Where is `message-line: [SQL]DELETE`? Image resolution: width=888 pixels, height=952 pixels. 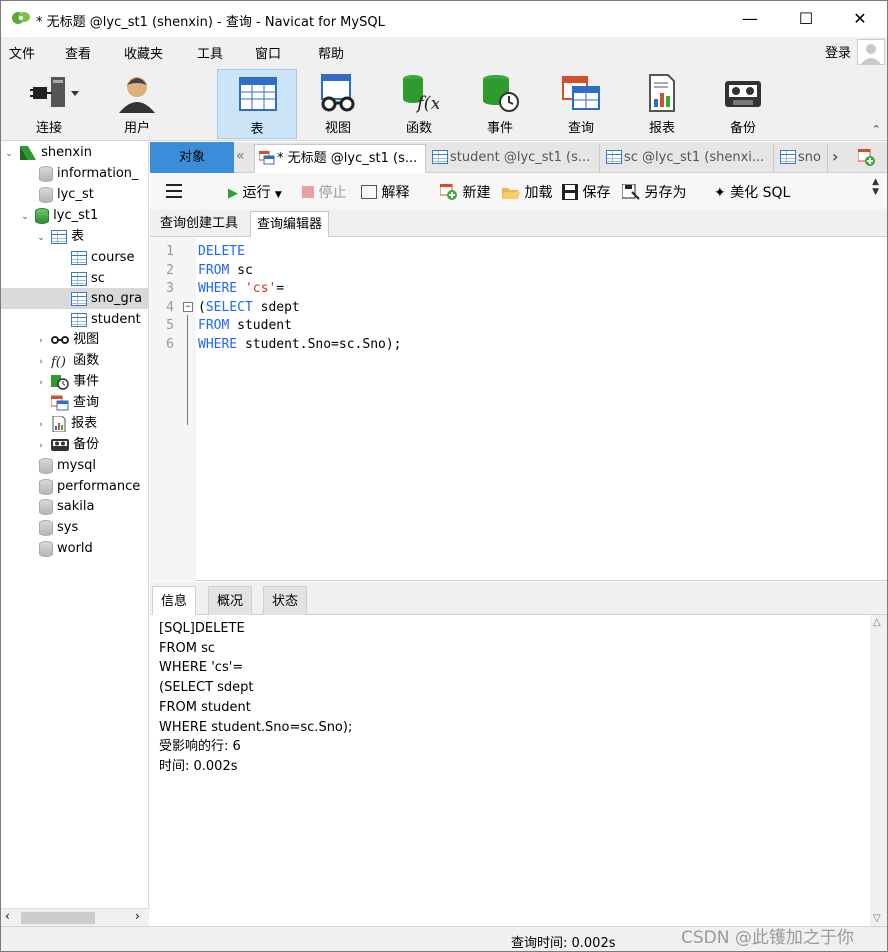
message-line: [SQL]DELETE is located at coordinates (202, 628).